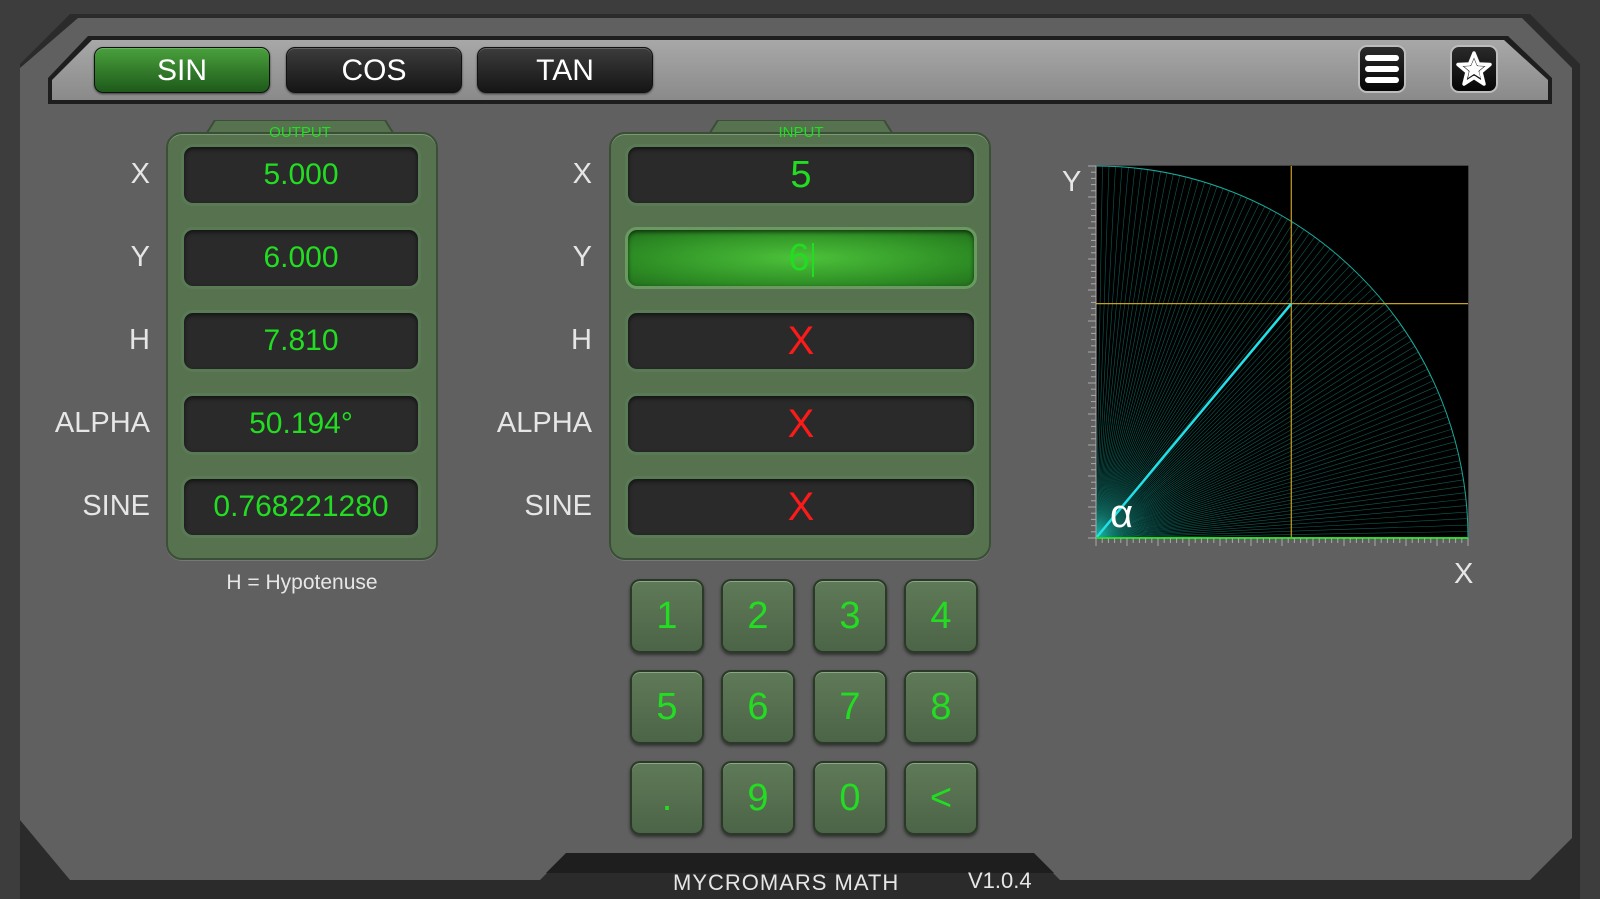 This screenshot has width=1600, height=899. I want to click on input-label-h: H, so click(581, 340).